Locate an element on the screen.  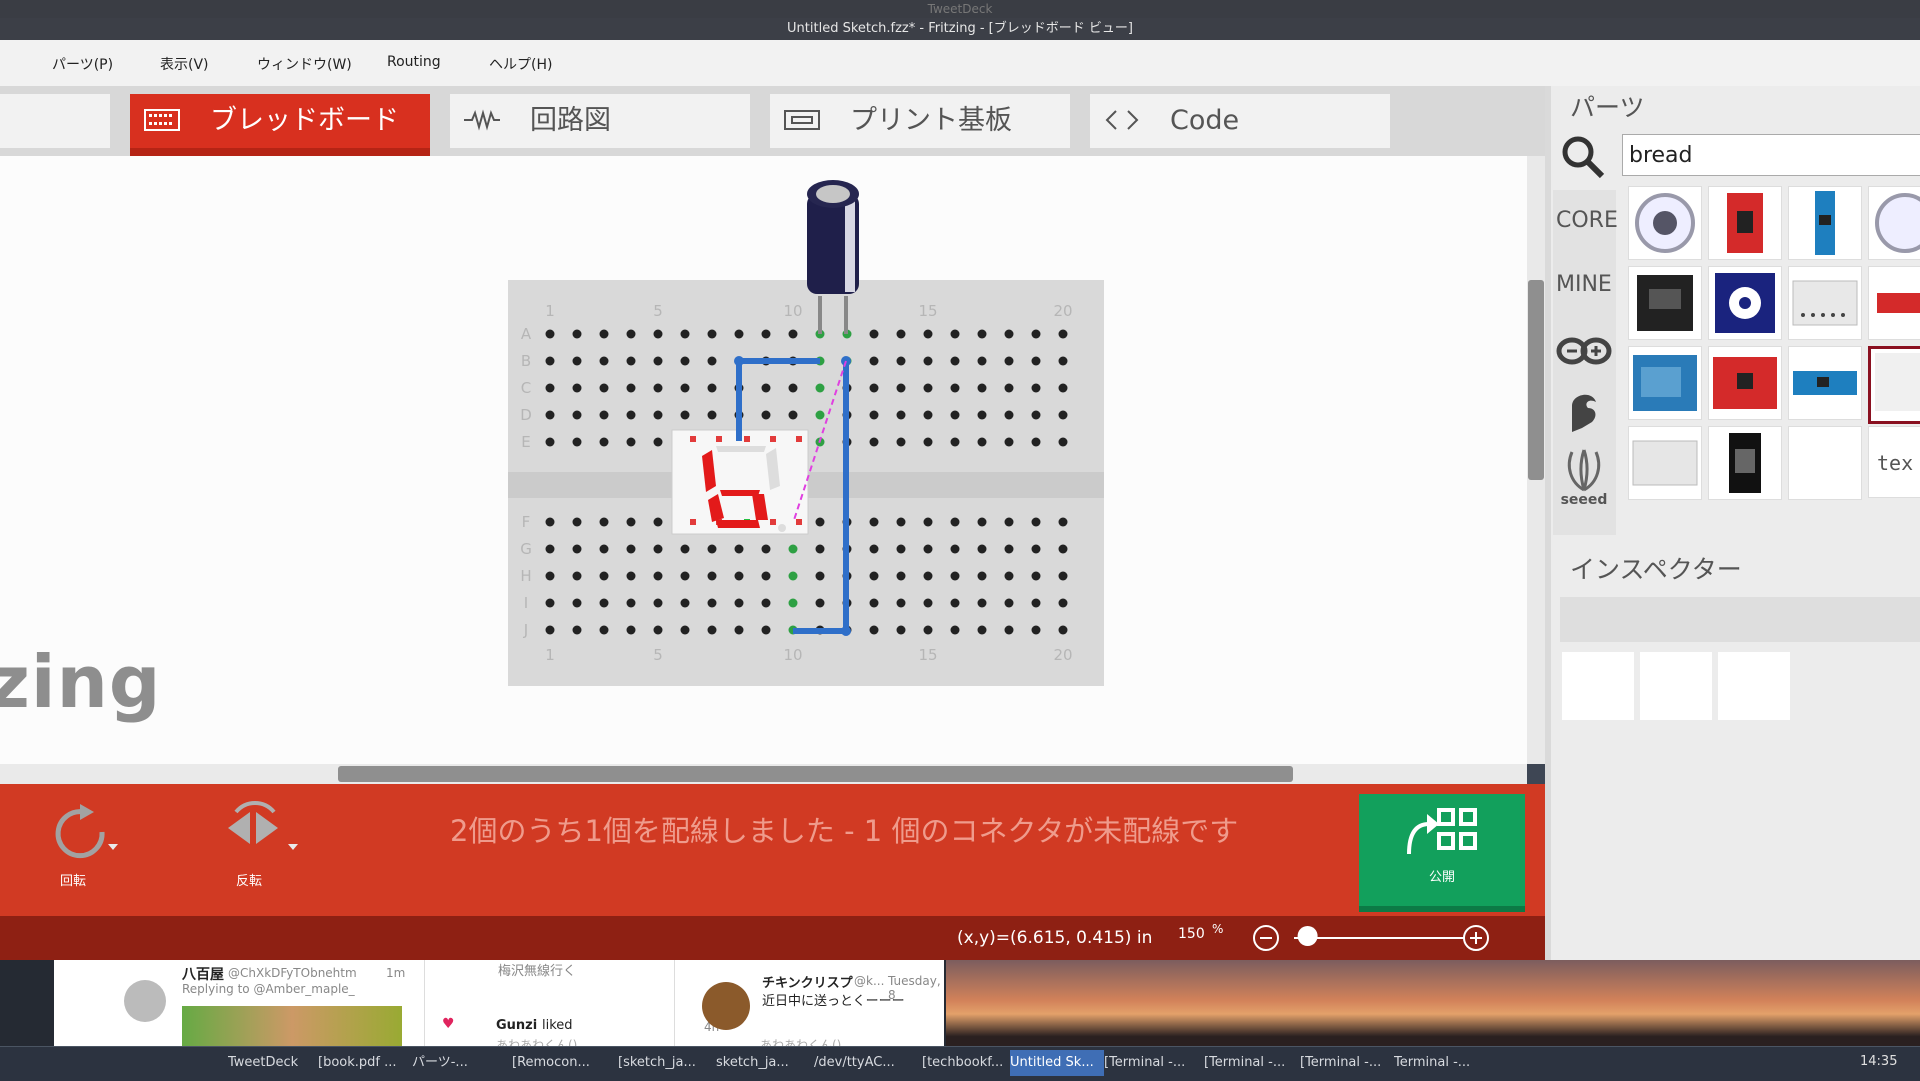
clock: 14:35 is located at coordinates (1879, 1061).